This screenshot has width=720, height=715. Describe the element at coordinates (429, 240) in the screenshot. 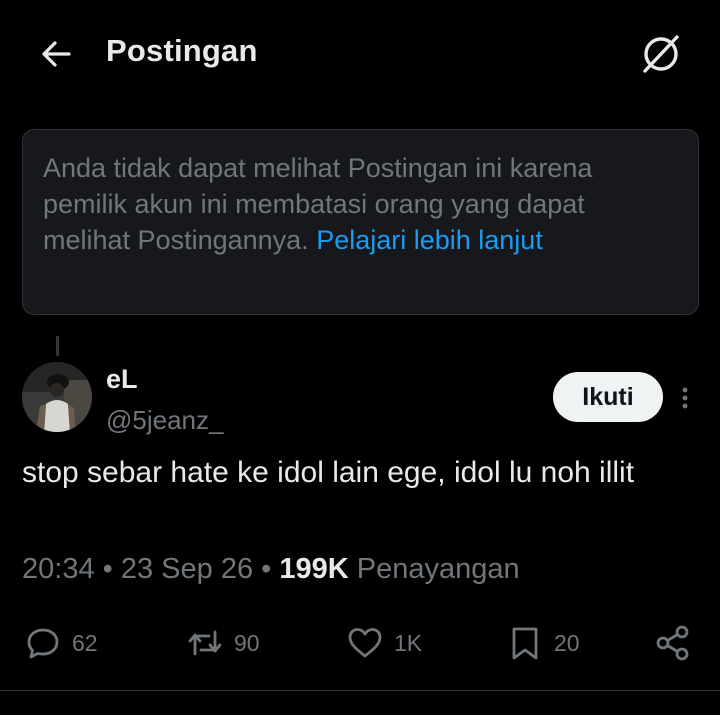

I see `learn-more-link: Pelajari lebih lanjut` at that location.